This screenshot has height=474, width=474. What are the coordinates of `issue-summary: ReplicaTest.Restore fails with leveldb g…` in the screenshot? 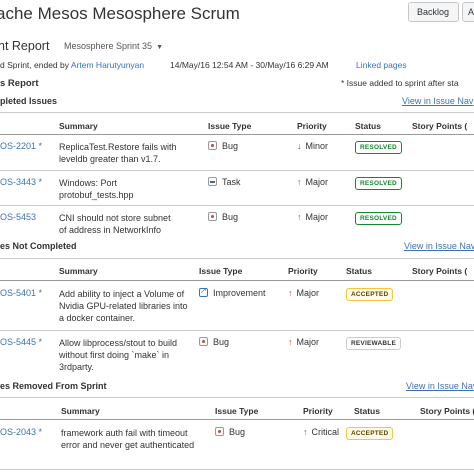 It's located at (118, 153).